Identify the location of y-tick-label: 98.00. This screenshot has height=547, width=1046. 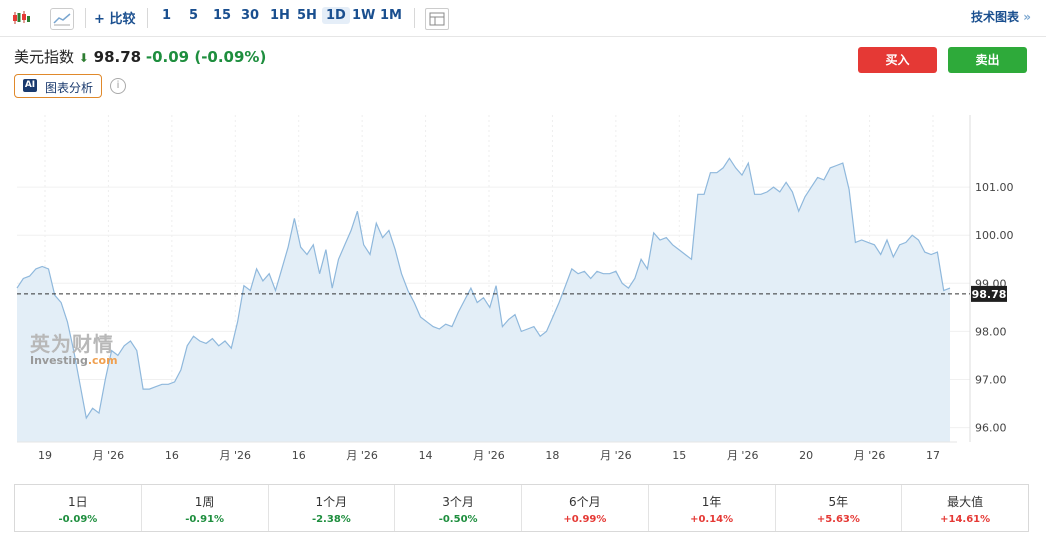
(991, 331).